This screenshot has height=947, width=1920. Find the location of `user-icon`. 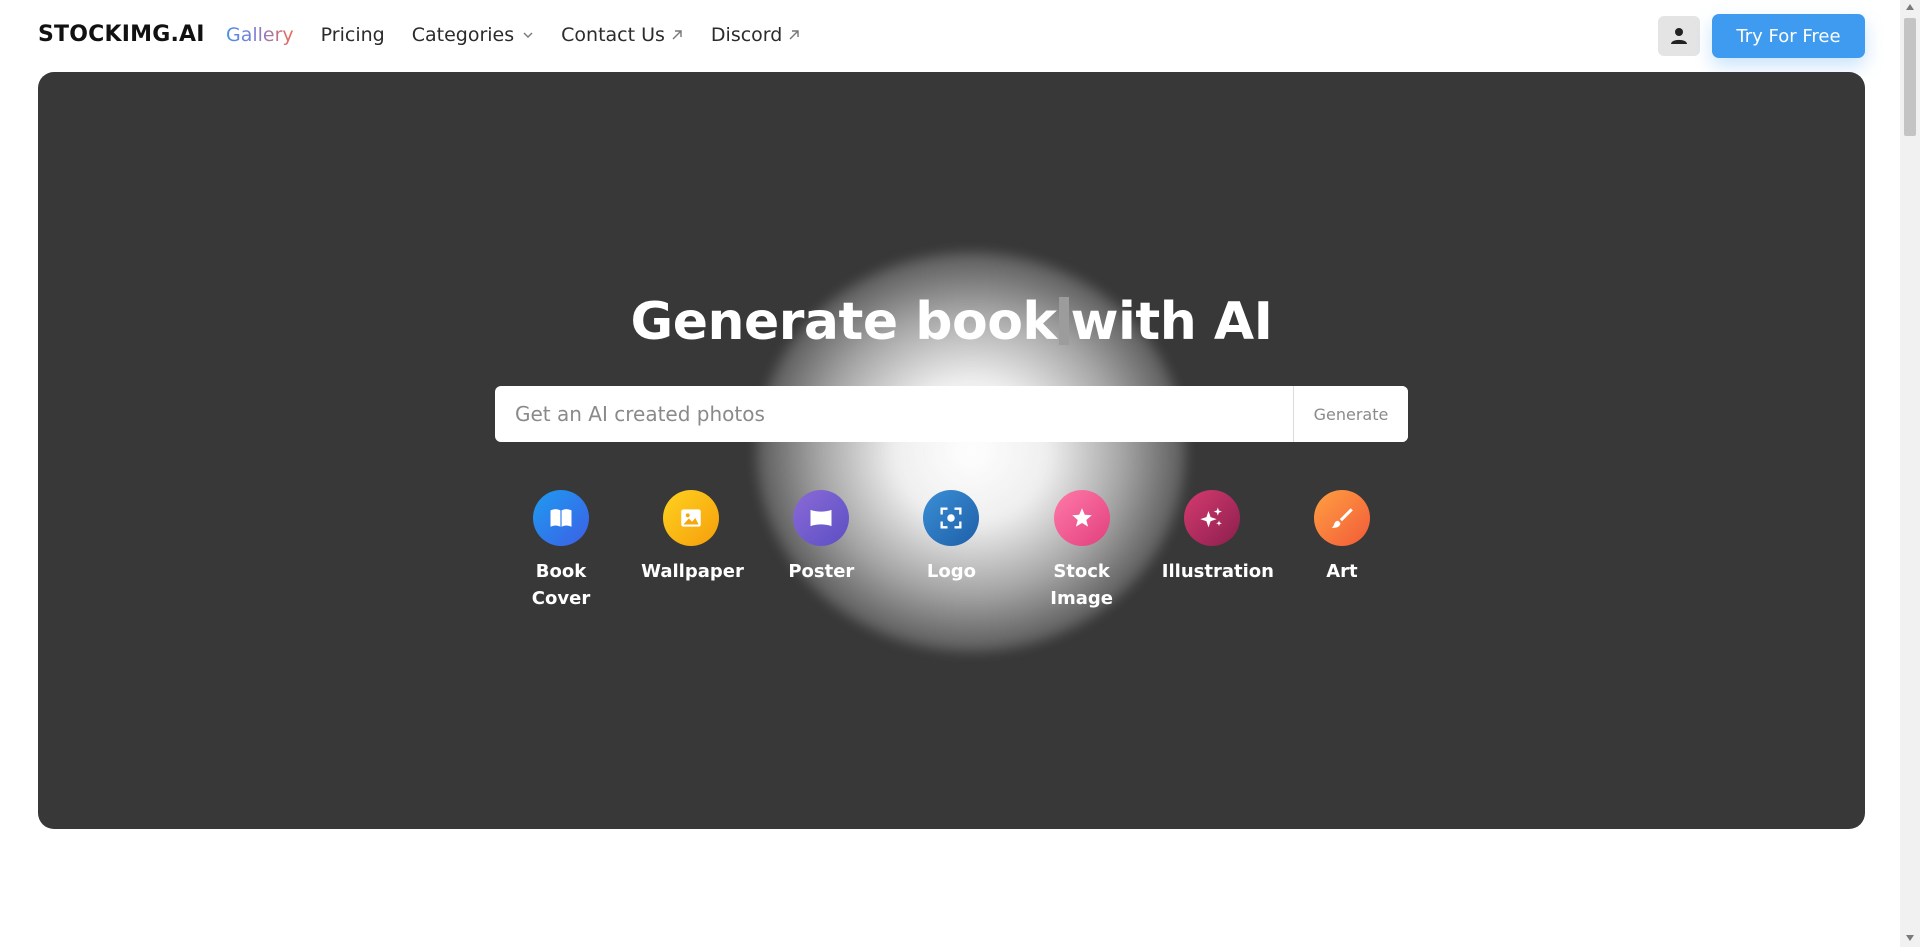

user-icon is located at coordinates (1679, 36).